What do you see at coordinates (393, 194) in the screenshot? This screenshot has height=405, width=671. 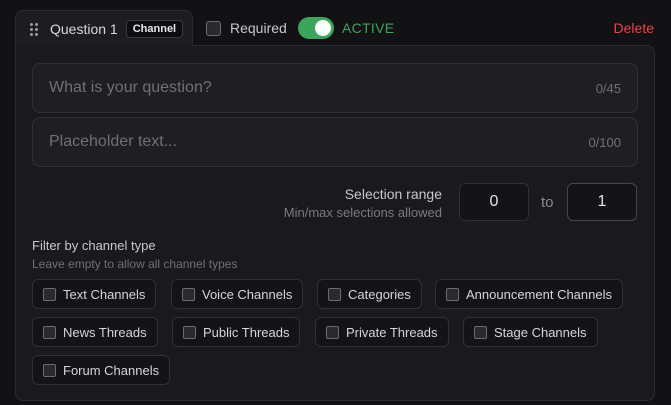 I see `selection-range-title: Selection range` at bounding box center [393, 194].